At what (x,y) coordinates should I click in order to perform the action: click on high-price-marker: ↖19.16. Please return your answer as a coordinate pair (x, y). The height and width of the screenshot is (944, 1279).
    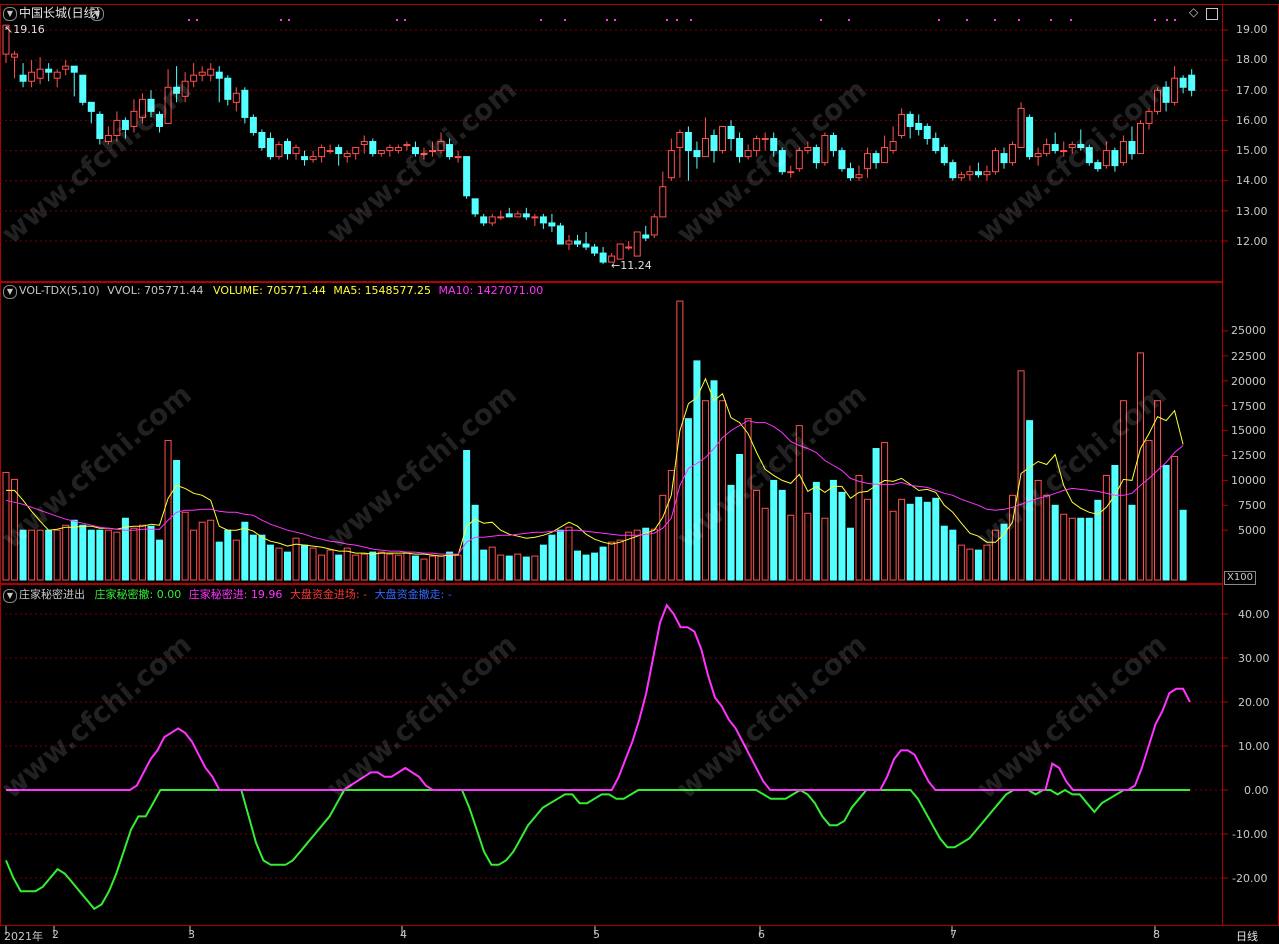
    Looking at the image, I should click on (24, 30).